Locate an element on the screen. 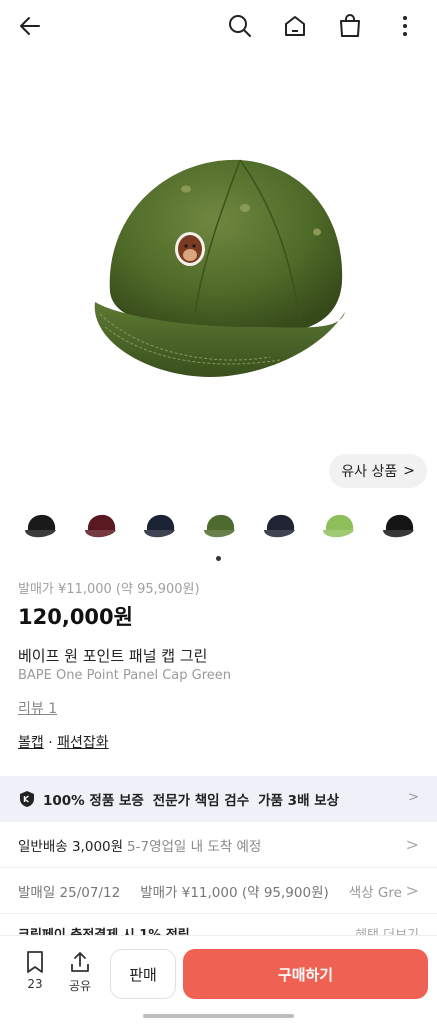 The image size is (437, 1024). shipping-row: 일반배송 3,000원 5-7영업일 내 도착 예정 > is located at coordinates (218, 845).